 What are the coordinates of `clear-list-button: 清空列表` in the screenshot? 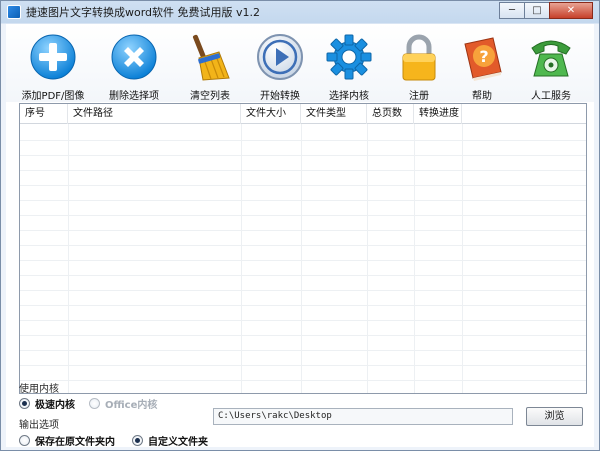 It's located at (210, 67).